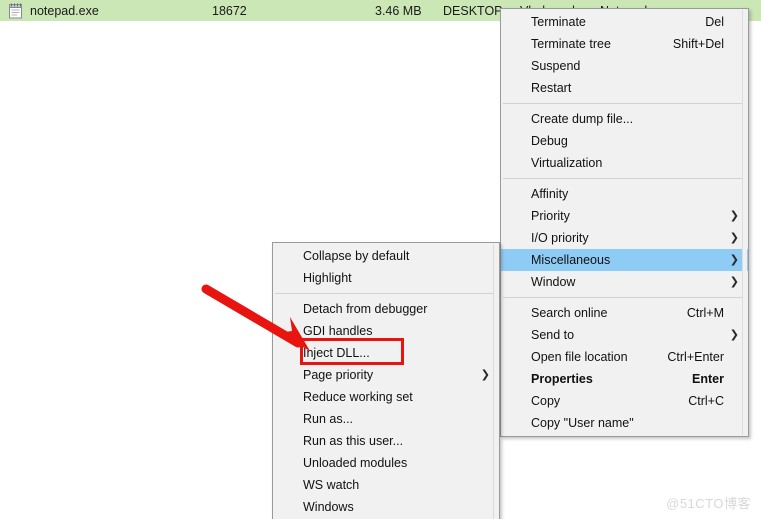 This screenshot has height=519, width=761. What do you see at coordinates (708, 503) in the screenshot?
I see `watermark: @51CTO博客` at bounding box center [708, 503].